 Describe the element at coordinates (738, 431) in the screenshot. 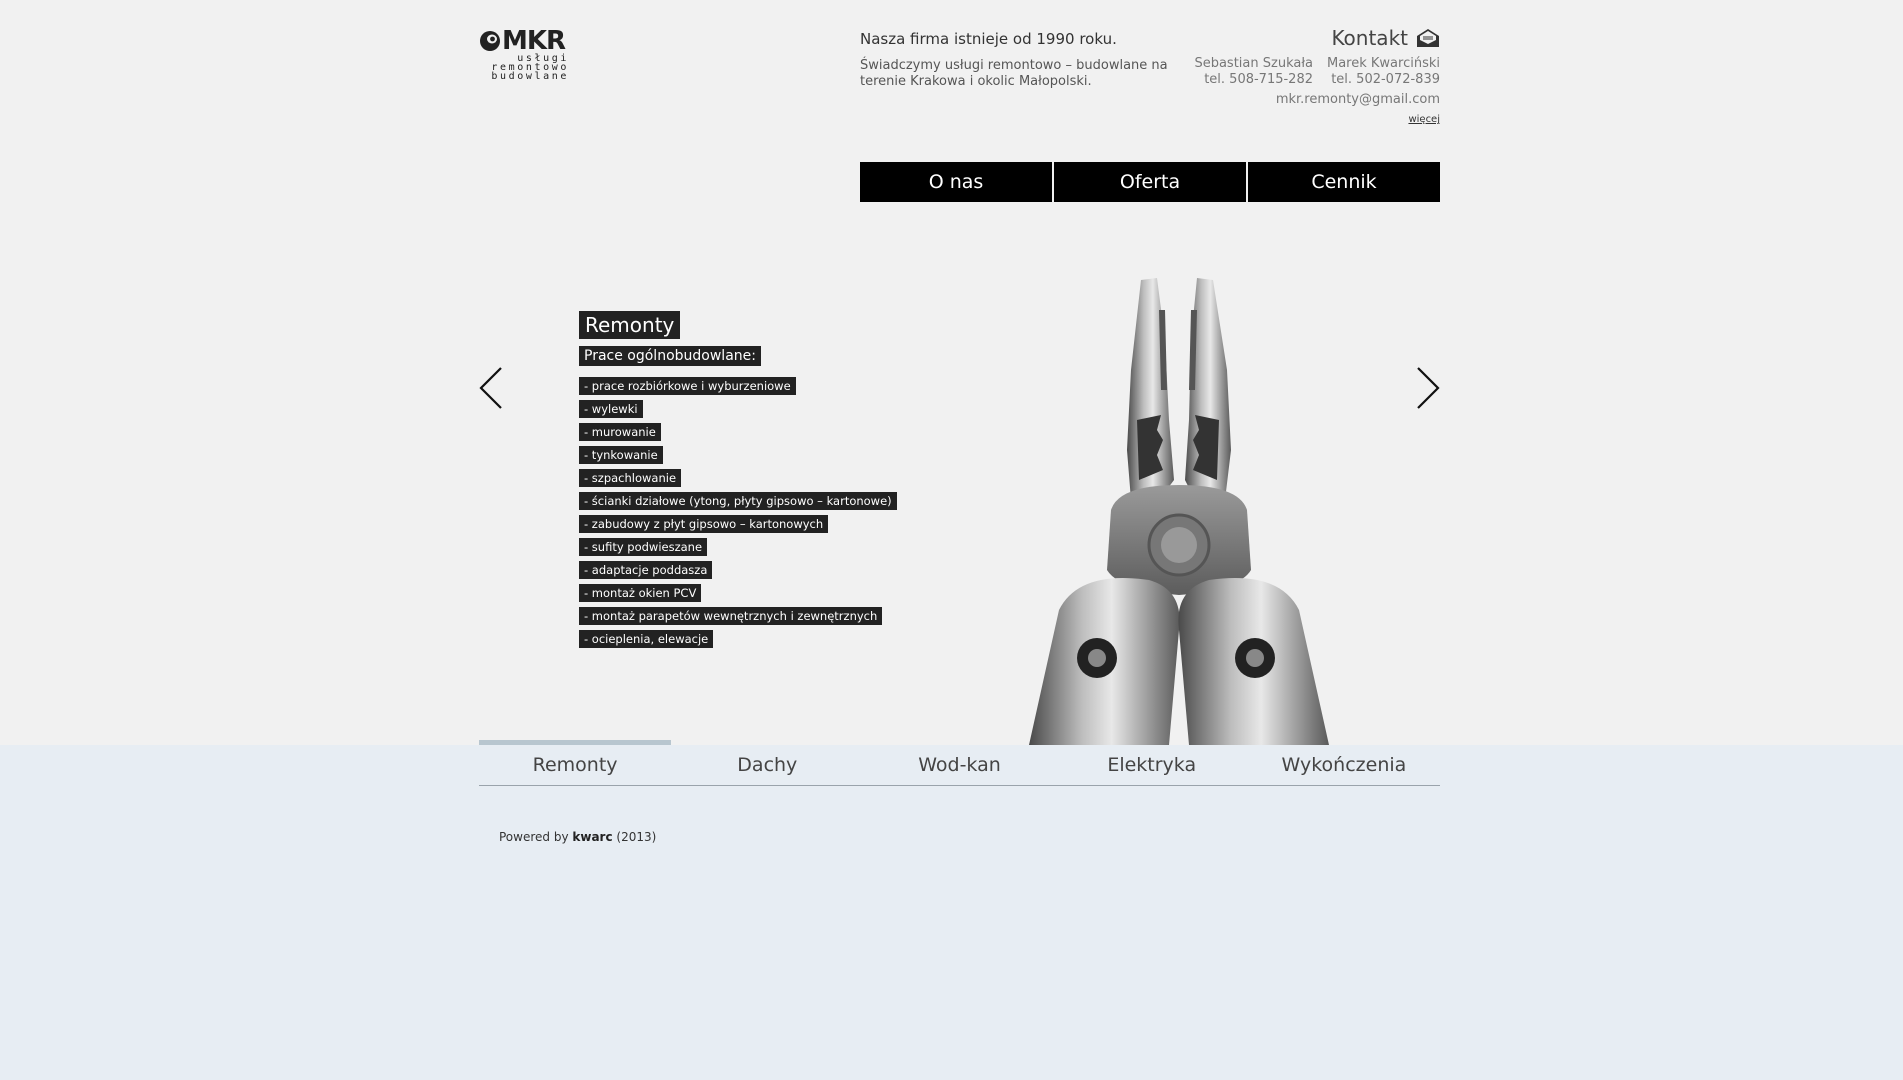

I see `list-item: - murowanie` at that location.